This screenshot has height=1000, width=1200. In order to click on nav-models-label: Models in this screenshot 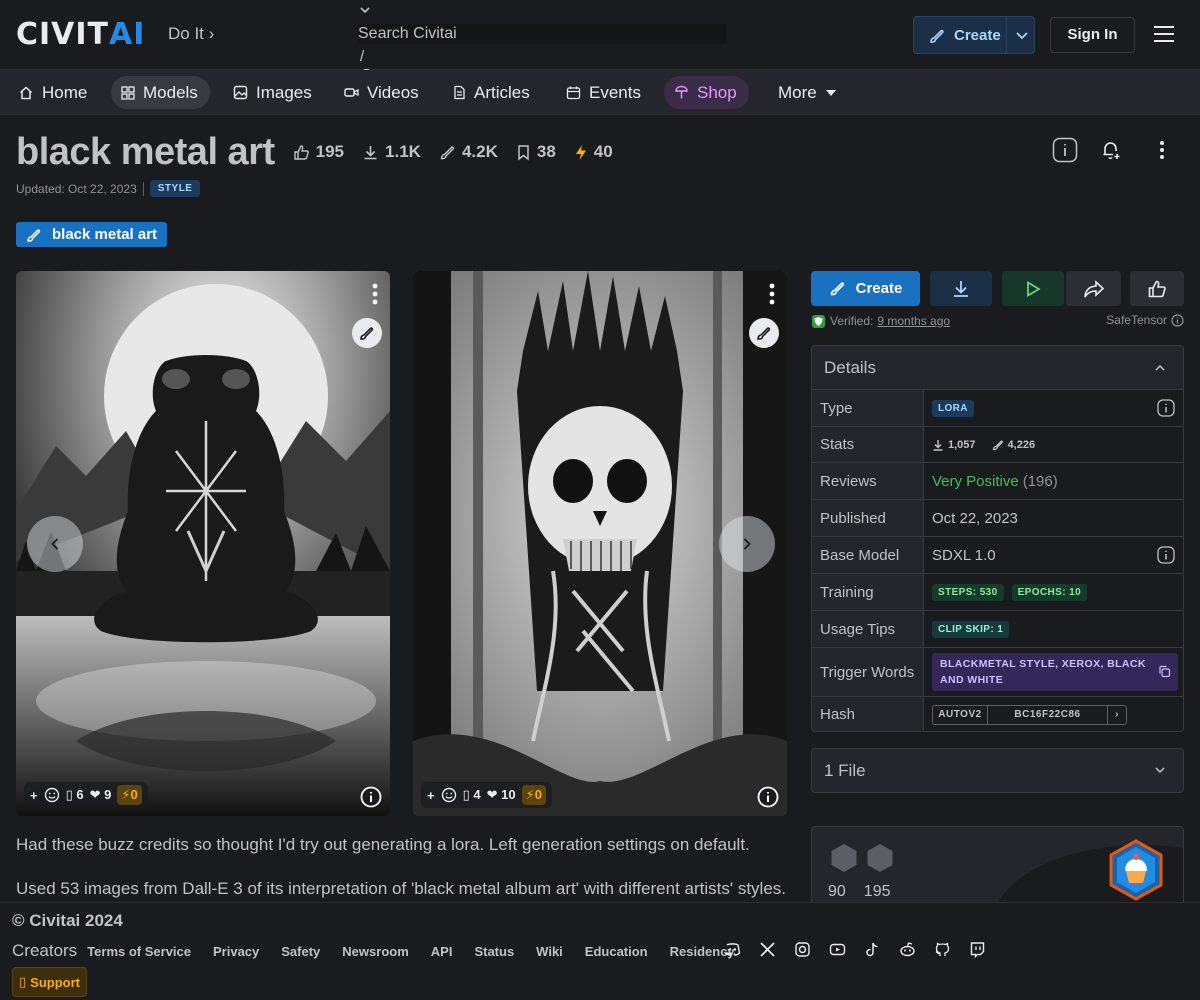, I will do `click(170, 92)`.